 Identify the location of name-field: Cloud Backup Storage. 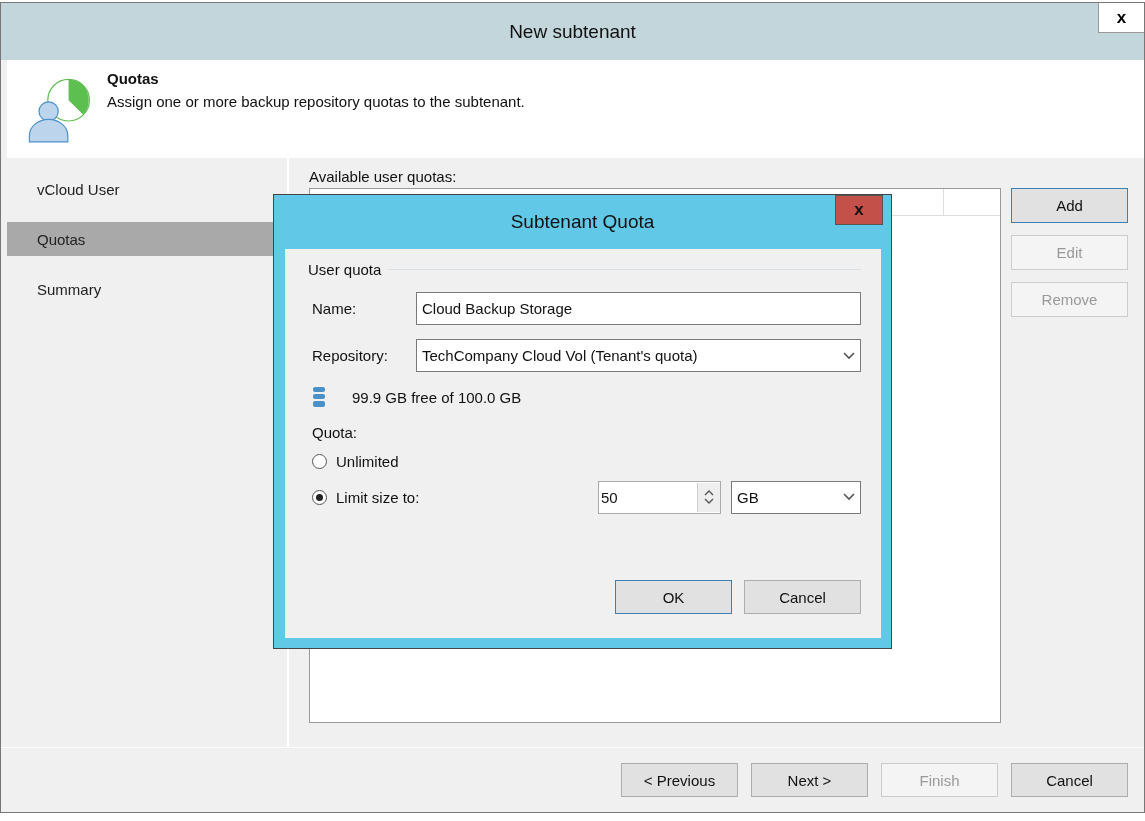
(638, 308).